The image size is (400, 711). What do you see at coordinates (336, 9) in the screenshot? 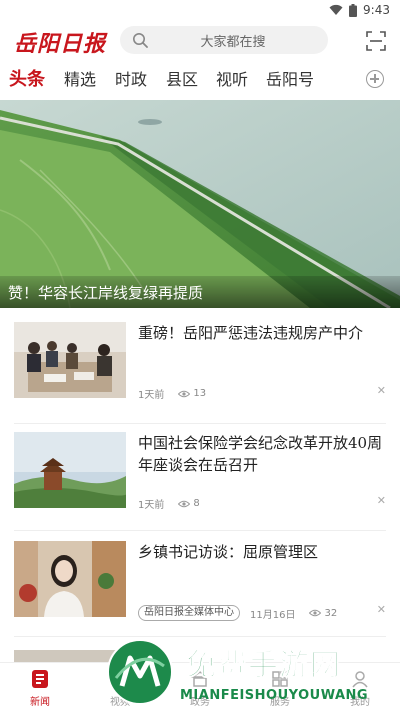
I see `wifi-icon` at bounding box center [336, 9].